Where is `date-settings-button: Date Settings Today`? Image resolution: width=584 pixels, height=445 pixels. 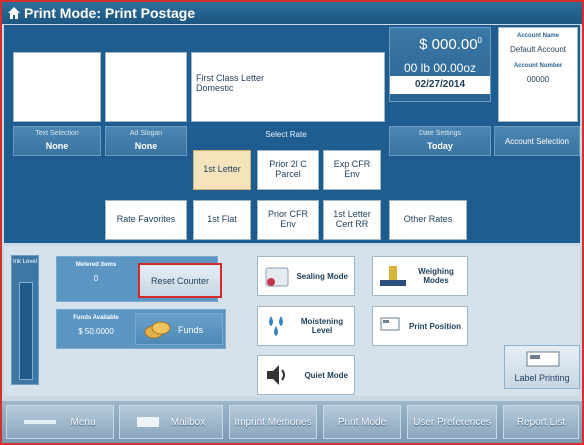
date-settings-button: Date Settings Today is located at coordinates (440, 141).